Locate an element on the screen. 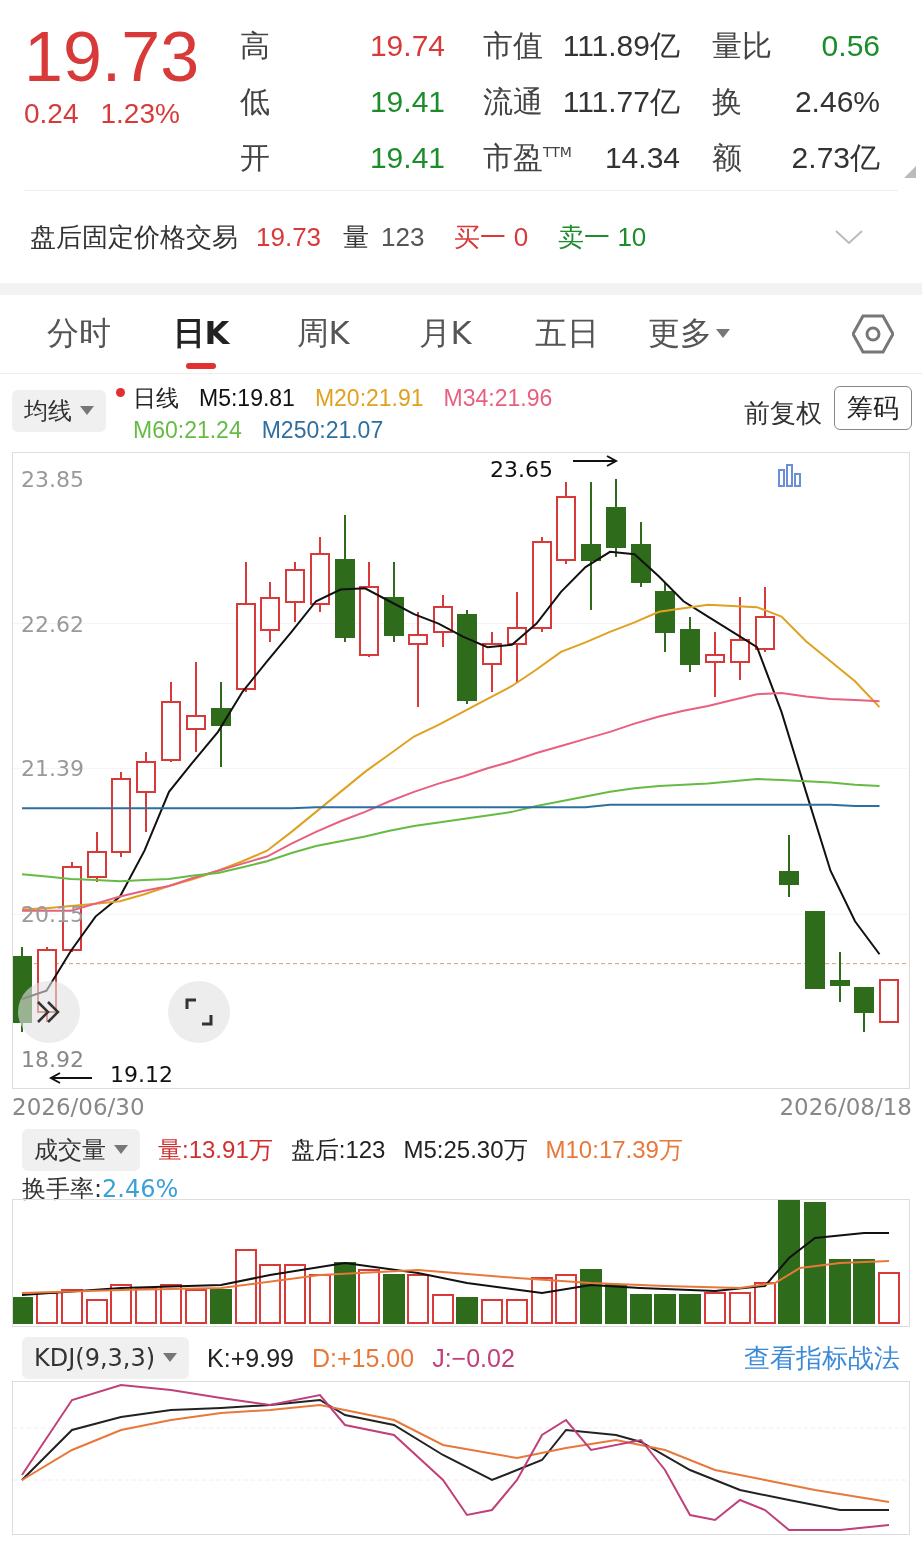  ask-quote: 卖一 10 is located at coordinates (602, 237).